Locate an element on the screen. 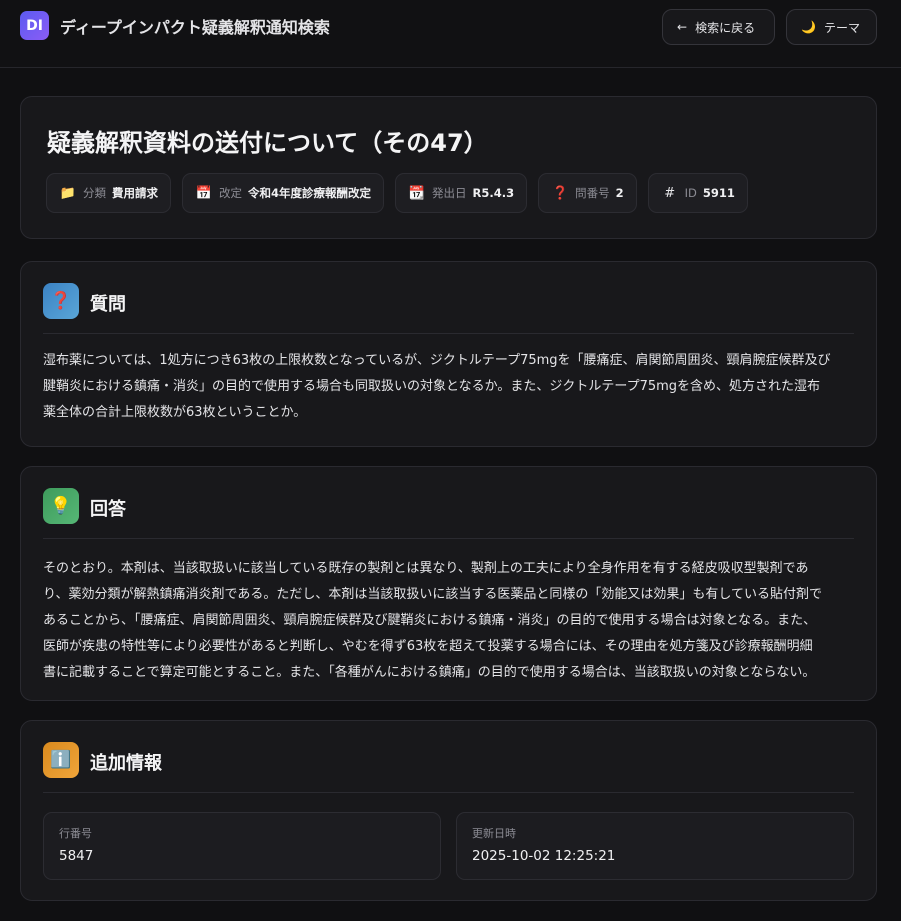 The image size is (901, 921). info-icon: ℹ️ is located at coordinates (61, 760).